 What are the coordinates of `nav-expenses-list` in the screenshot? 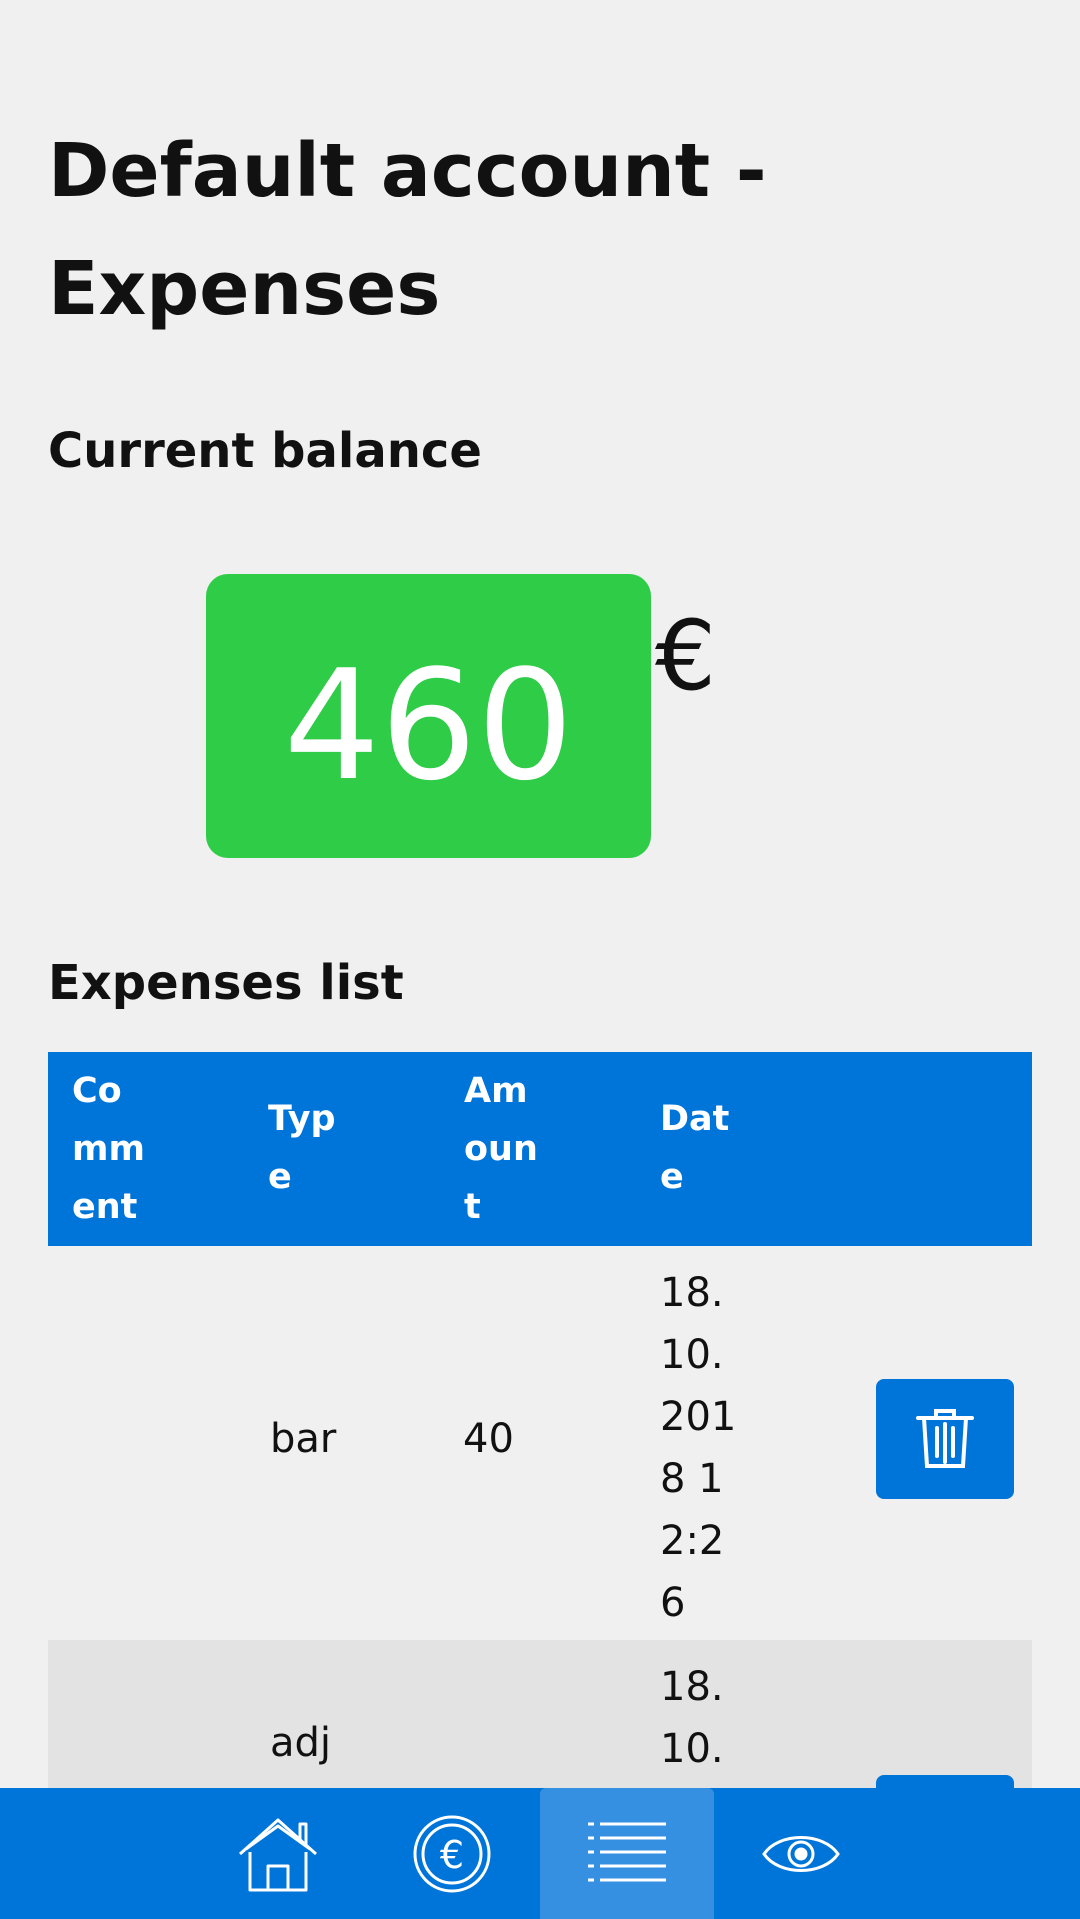 It's located at (627, 1853).